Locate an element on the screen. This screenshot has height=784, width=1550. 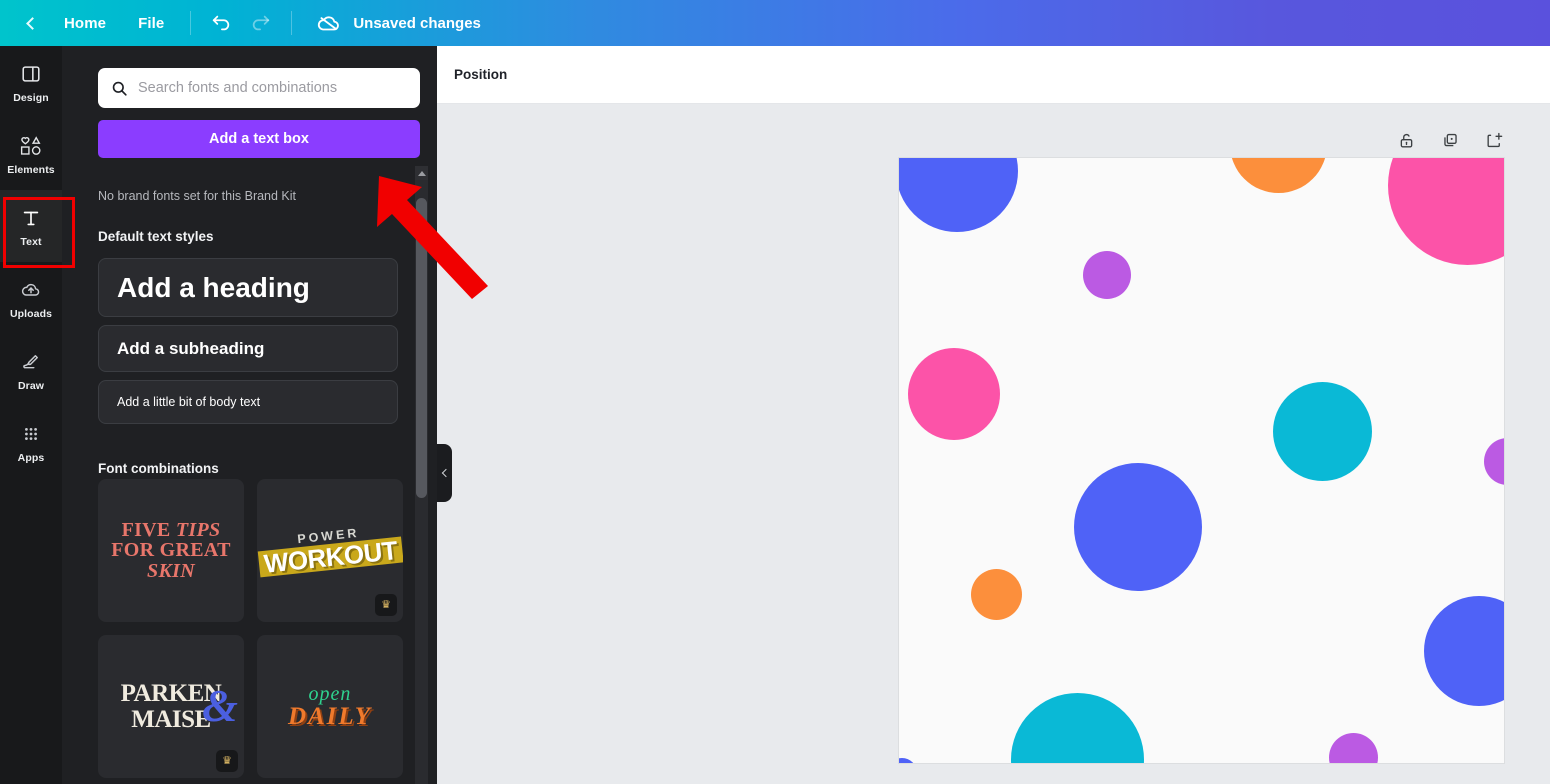
elements-icon is located at coordinates (31, 146).